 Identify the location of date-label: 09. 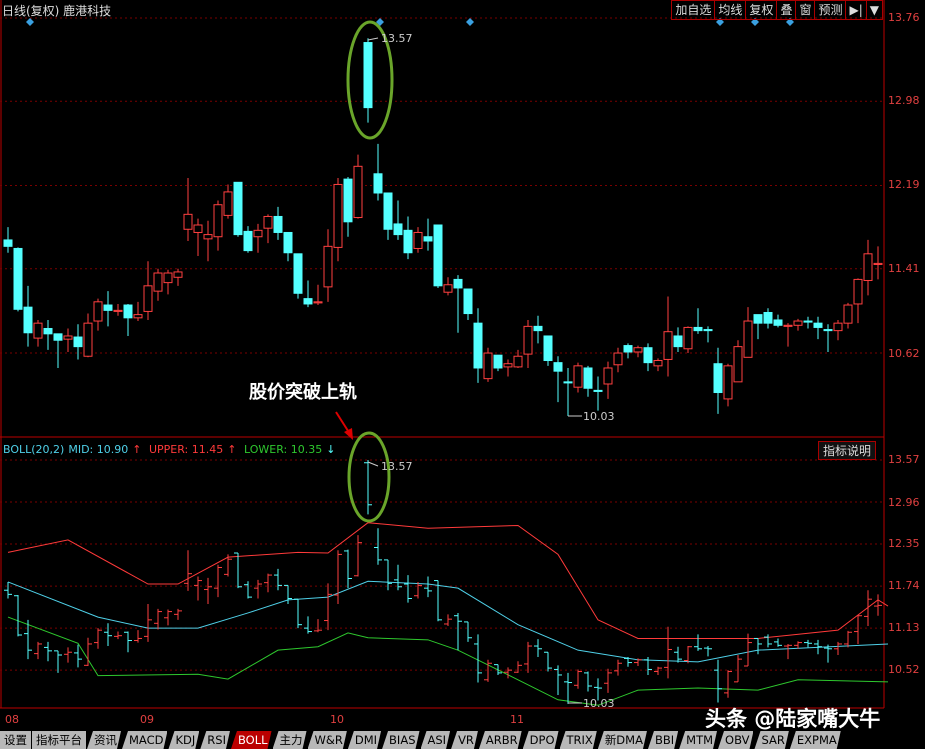
(147, 719).